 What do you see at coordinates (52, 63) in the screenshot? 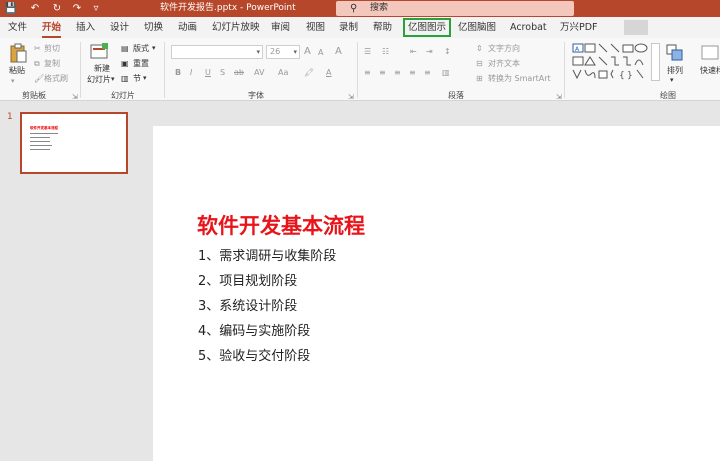
I see `copy-button: 复制` at bounding box center [52, 63].